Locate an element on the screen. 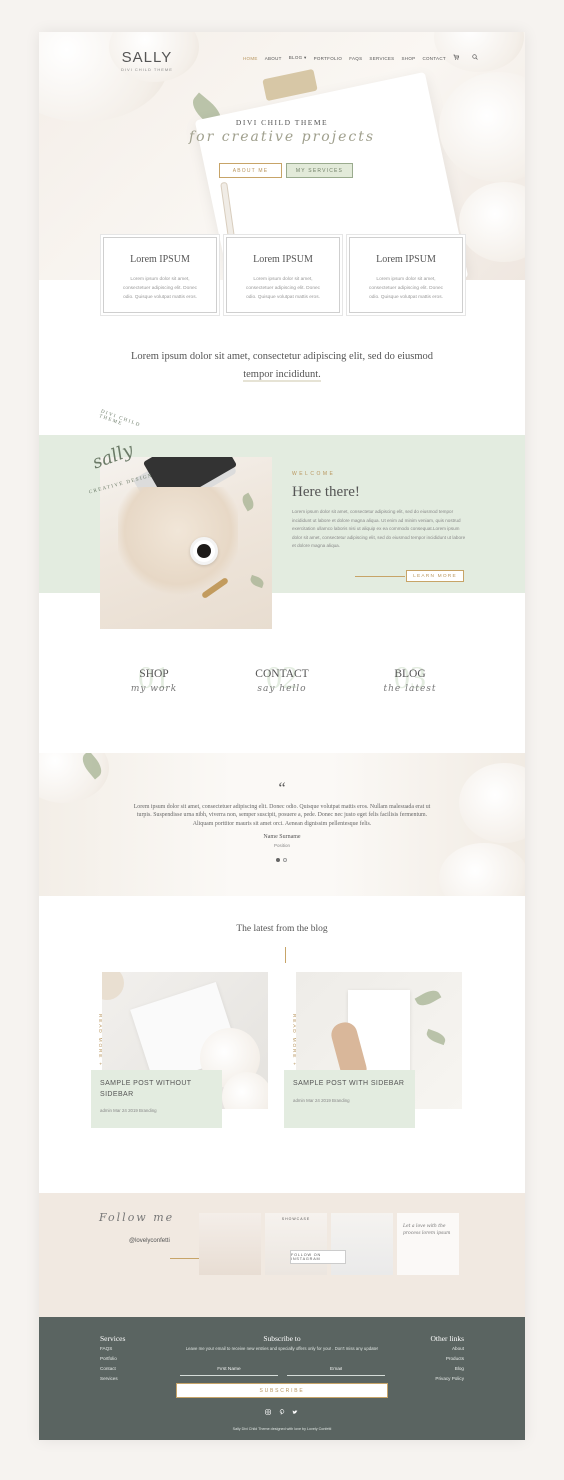  first-name-field is located at coordinates (229, 1370).